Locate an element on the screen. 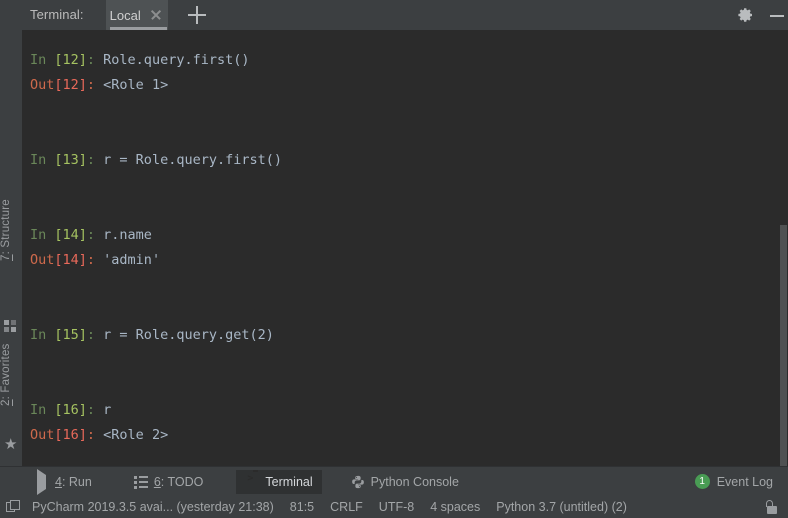 Image resolution: width=788 pixels, height=518 pixels. indent-setting: 4 spaces is located at coordinates (455, 507).